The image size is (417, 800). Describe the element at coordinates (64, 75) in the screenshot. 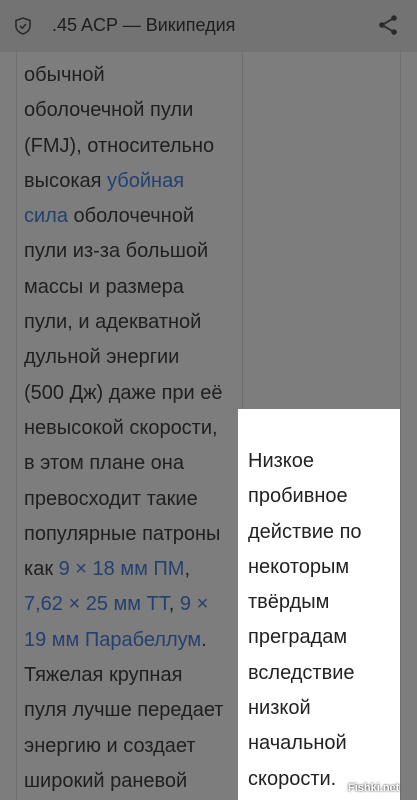

I see `article-text: обычной` at that location.